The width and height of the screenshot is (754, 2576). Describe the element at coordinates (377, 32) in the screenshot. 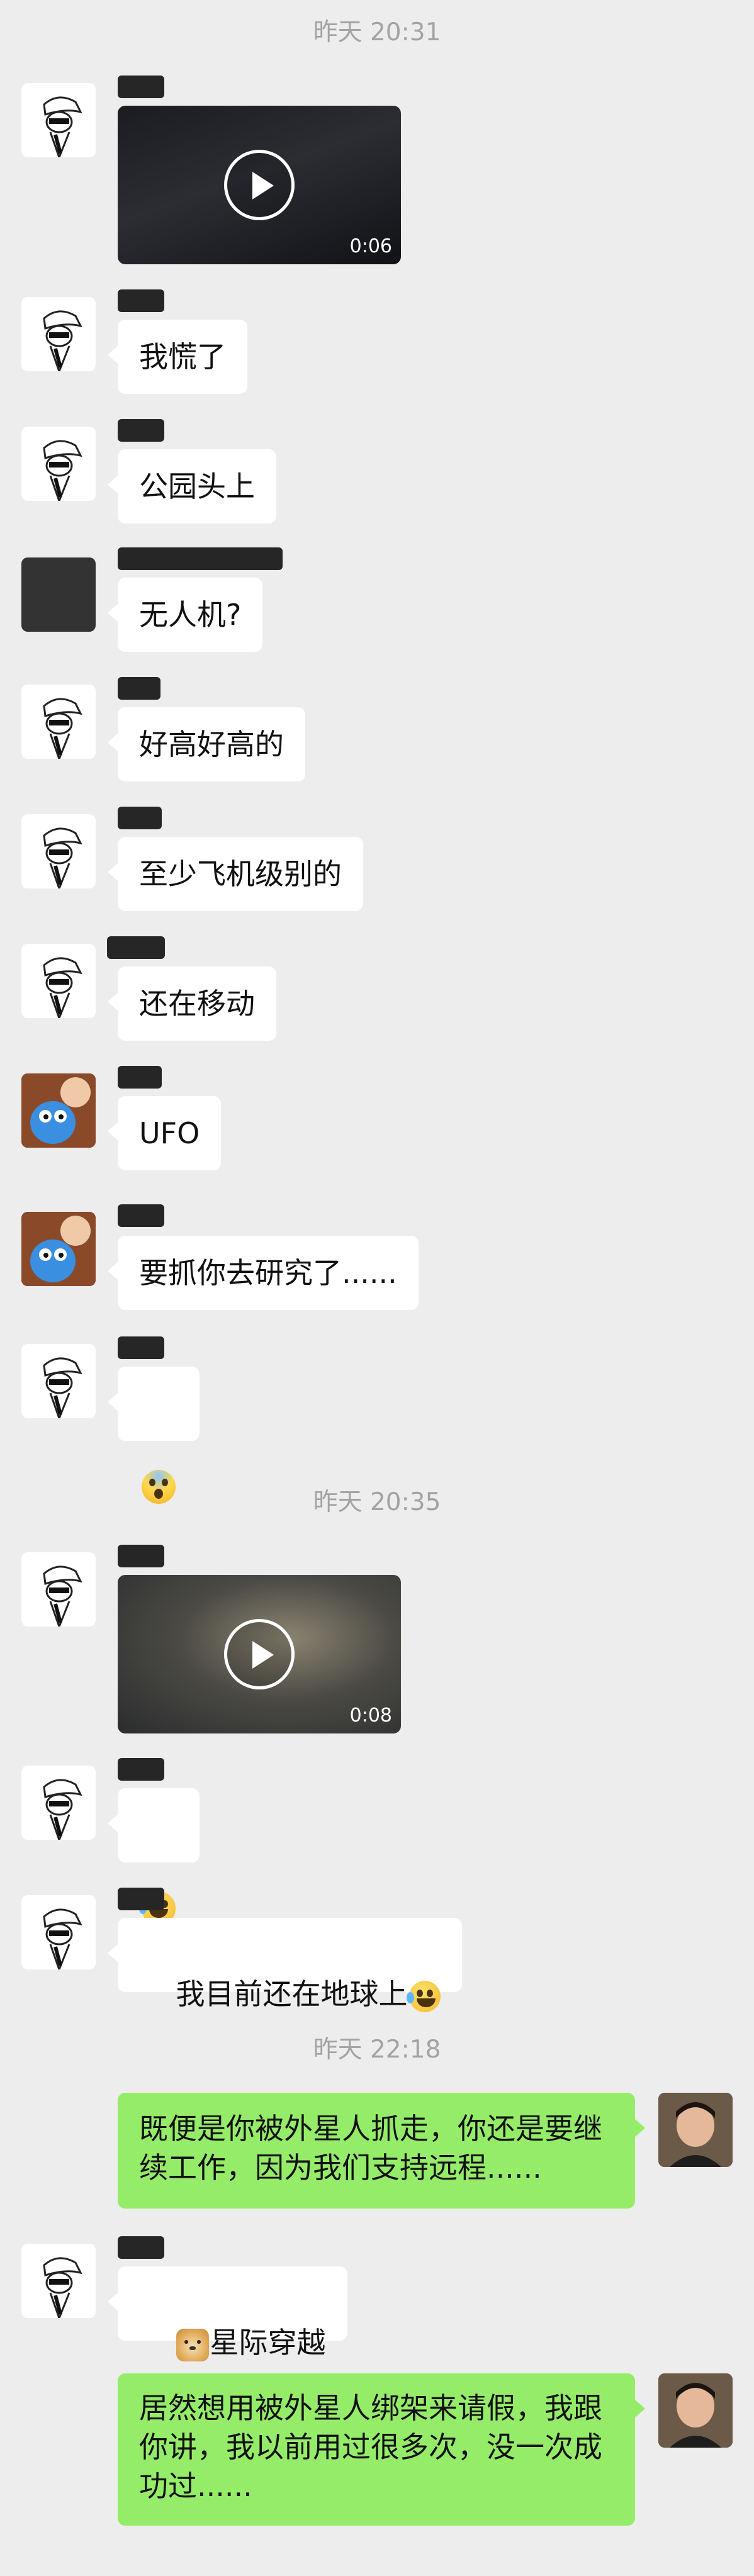

I see `timestamp: 昨天 20:31` at that location.